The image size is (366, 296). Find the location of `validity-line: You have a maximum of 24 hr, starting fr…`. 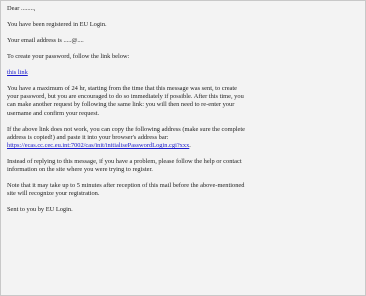

validity-line: You have a maximum of 24 hr, starting fr… is located at coordinates (122, 88).